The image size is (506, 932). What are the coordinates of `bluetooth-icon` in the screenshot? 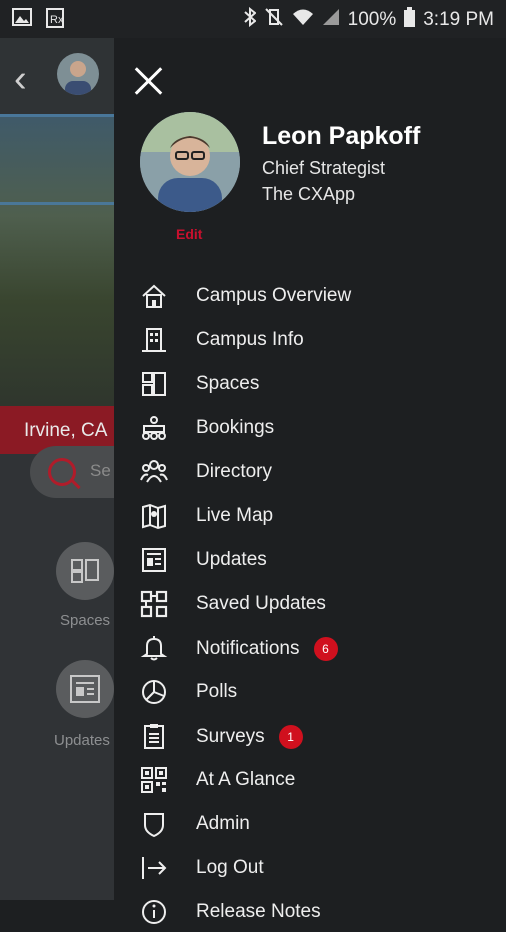 It's located at (250, 19).